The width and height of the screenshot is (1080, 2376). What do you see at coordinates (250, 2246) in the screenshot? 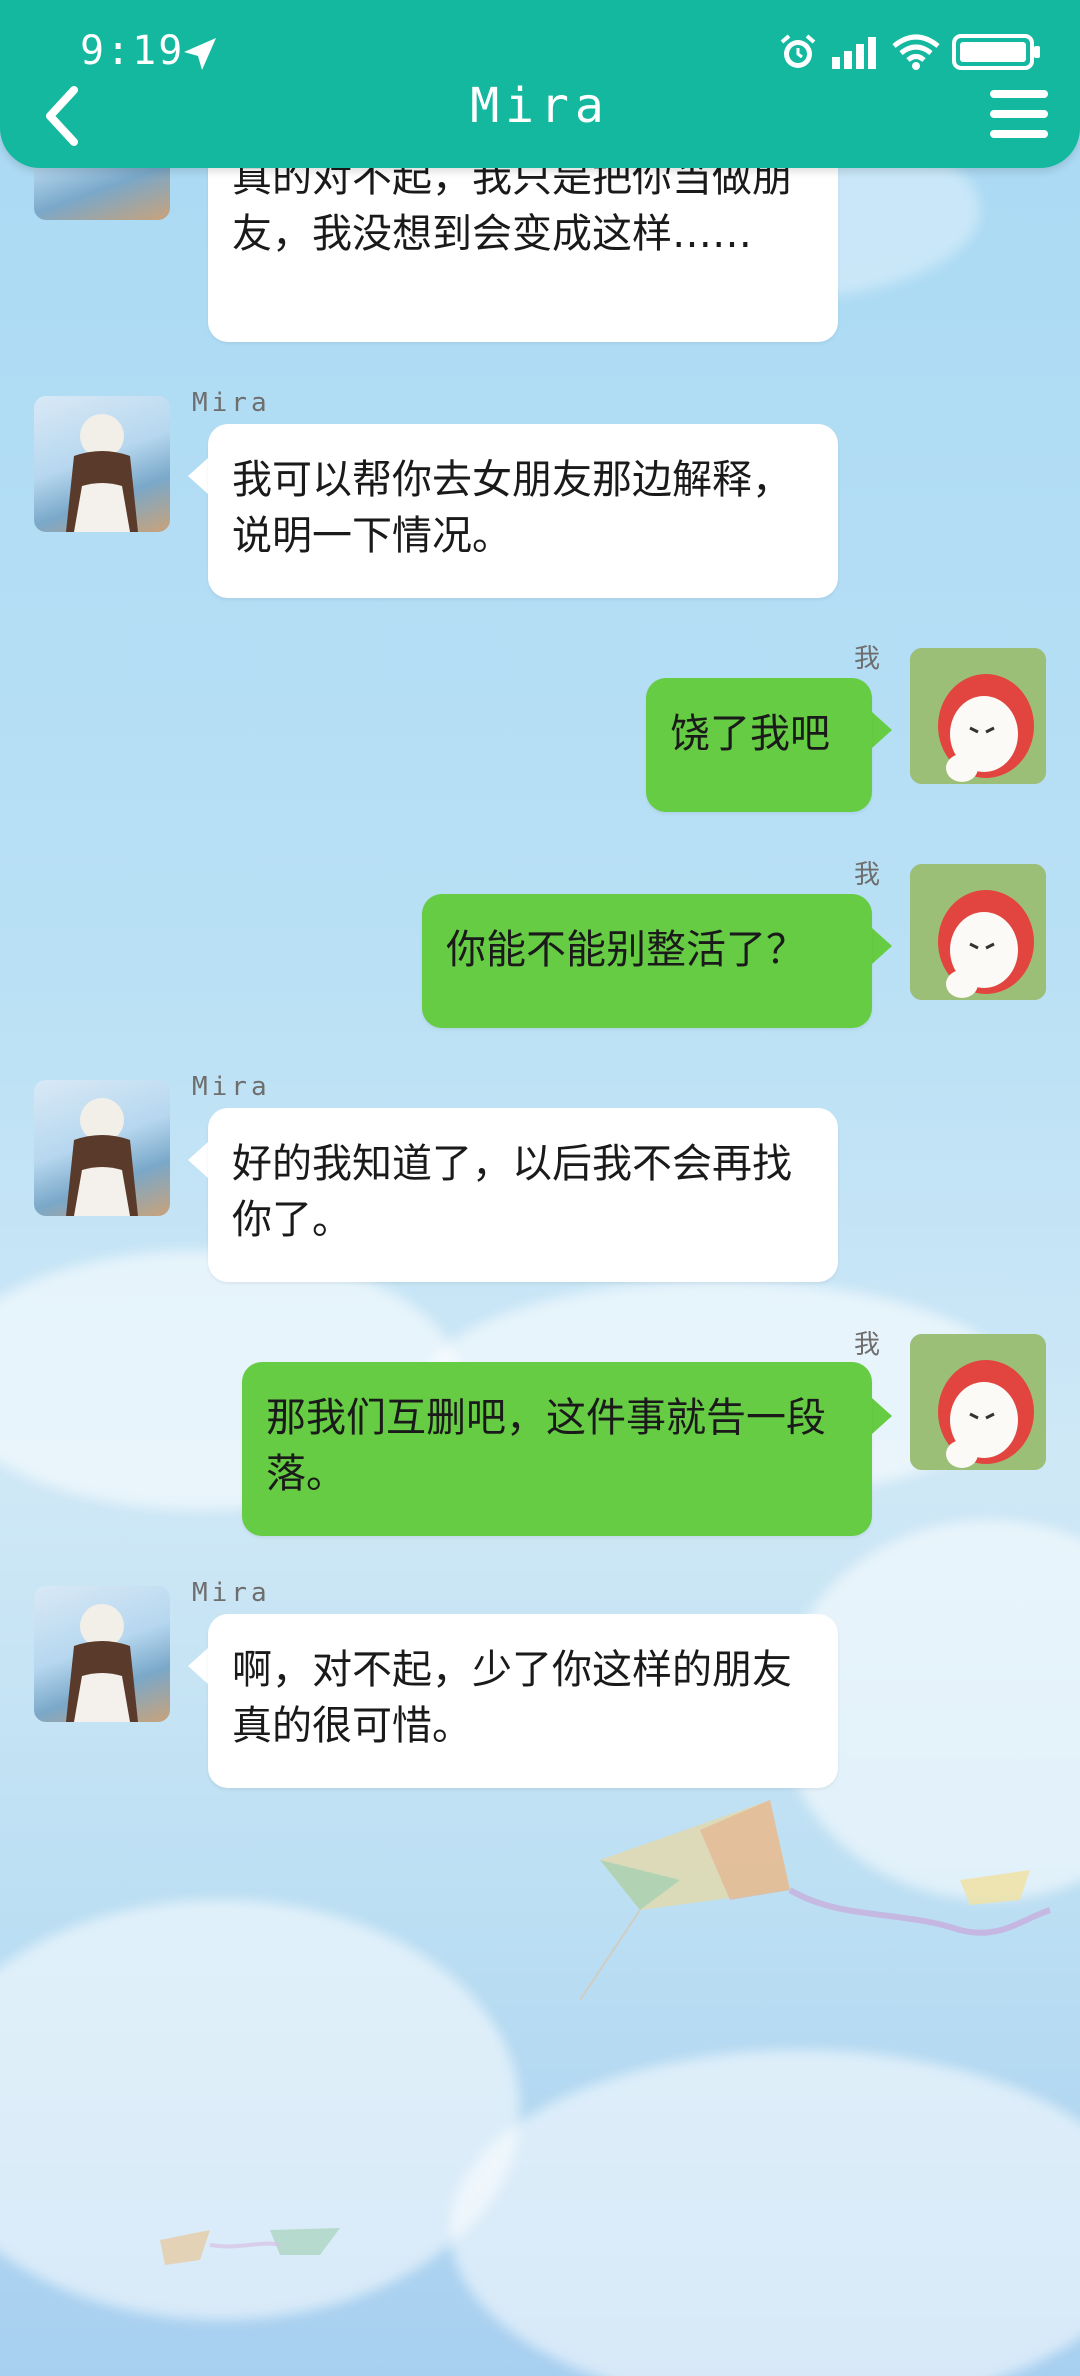
I see `small-kite-illustration` at bounding box center [250, 2246].